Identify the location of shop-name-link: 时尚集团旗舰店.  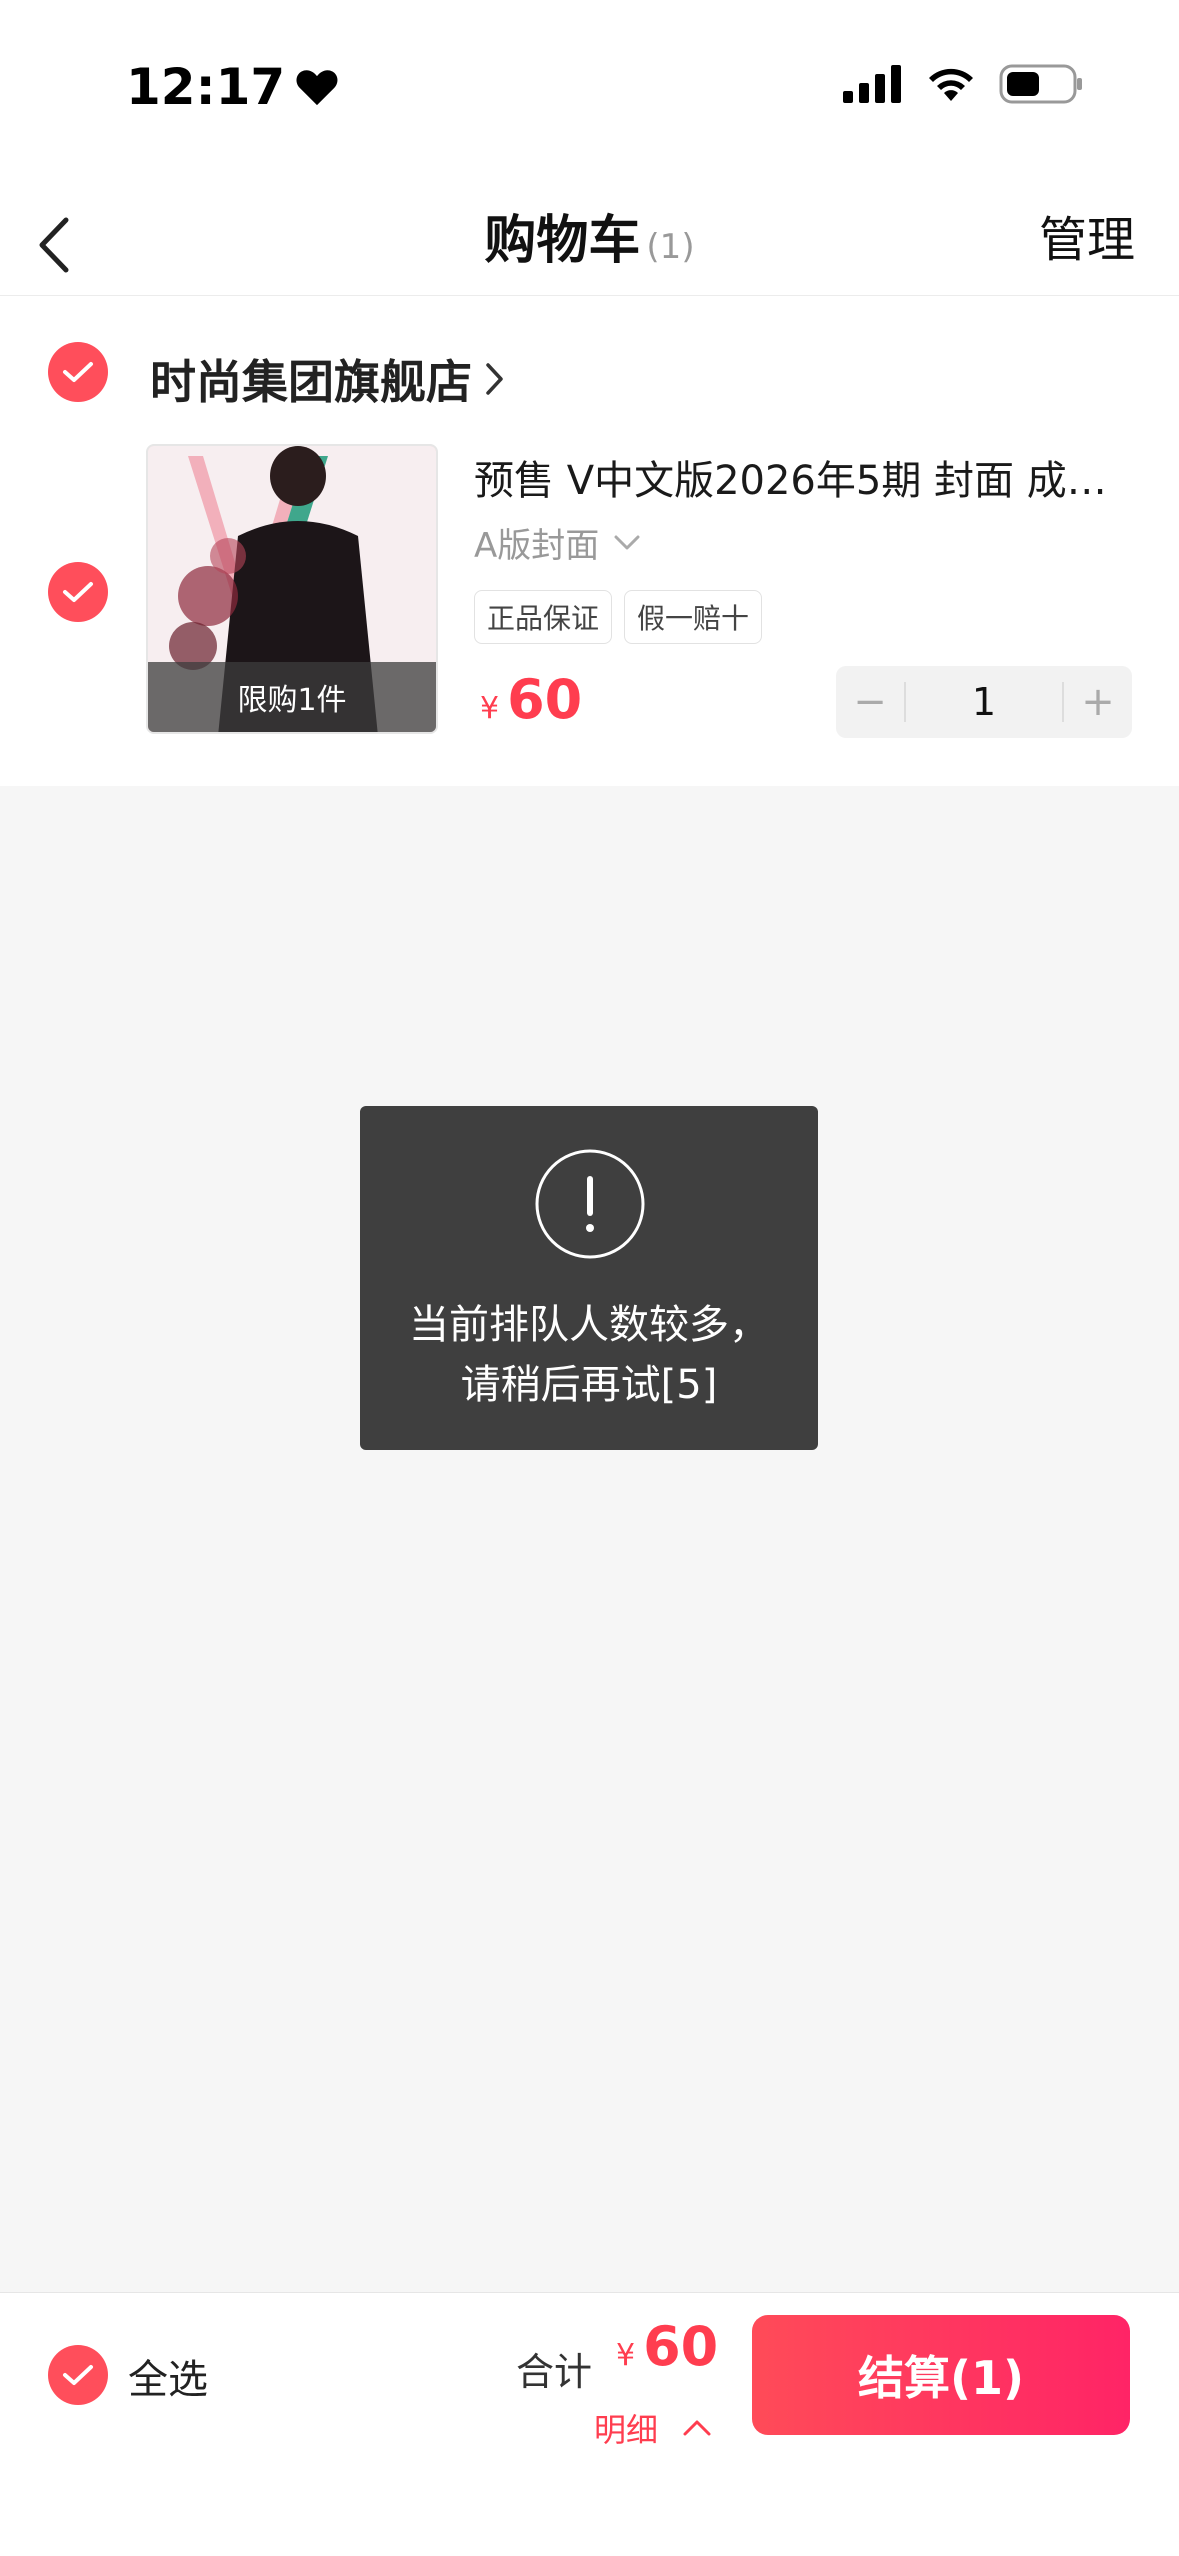
(328, 379).